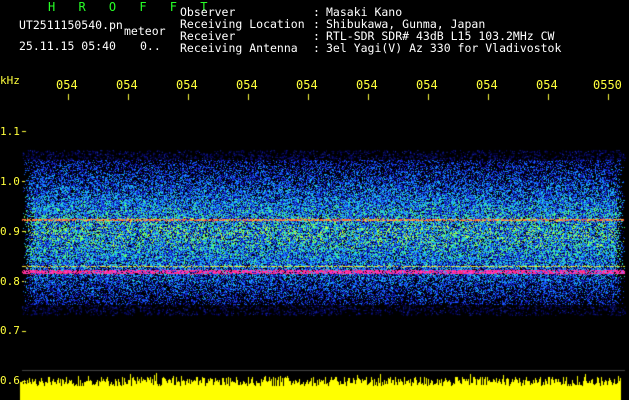 The width and height of the screenshot is (629, 400). I want to click on y-axis-unit: kHz, so click(10, 80).